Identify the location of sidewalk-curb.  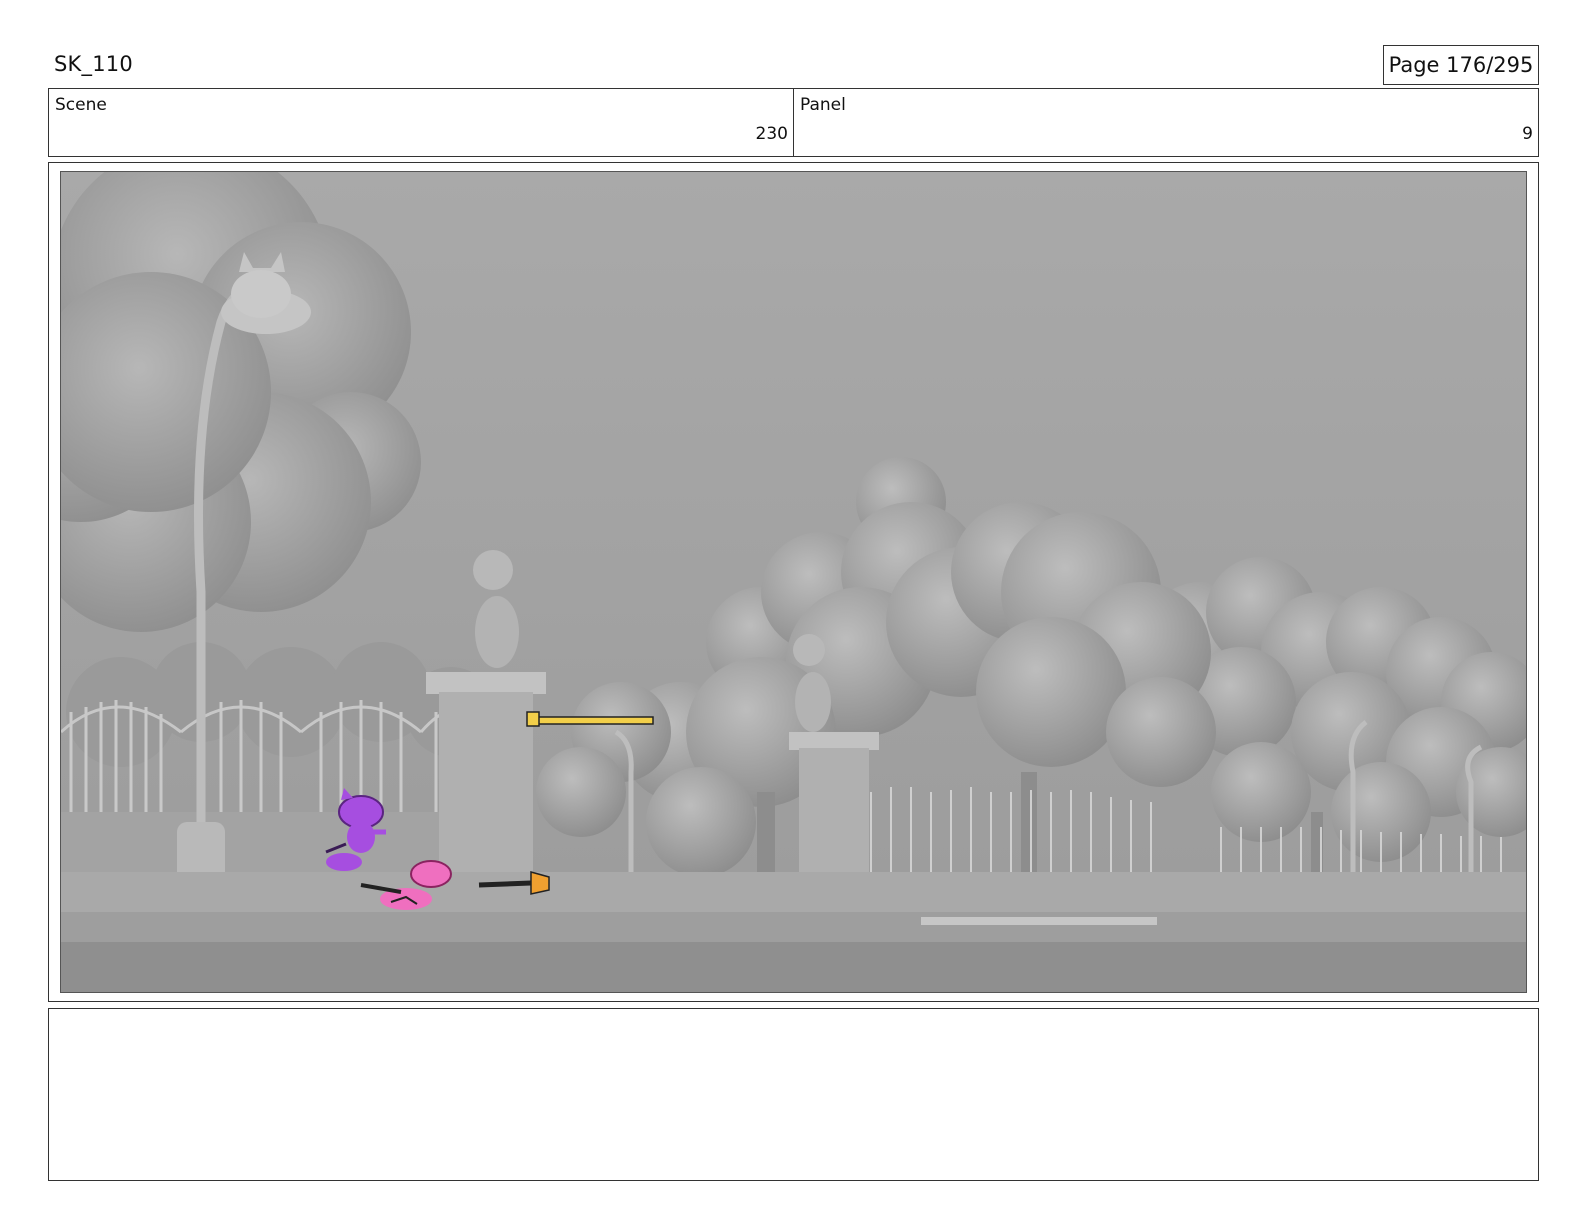
(793, 892).